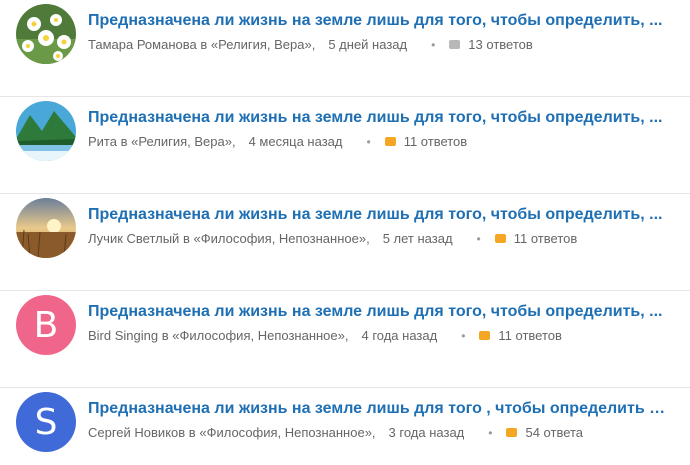 This screenshot has height=465, width=690. What do you see at coordinates (417, 238) in the screenshot?
I see `question-age: 5 лет назад` at bounding box center [417, 238].